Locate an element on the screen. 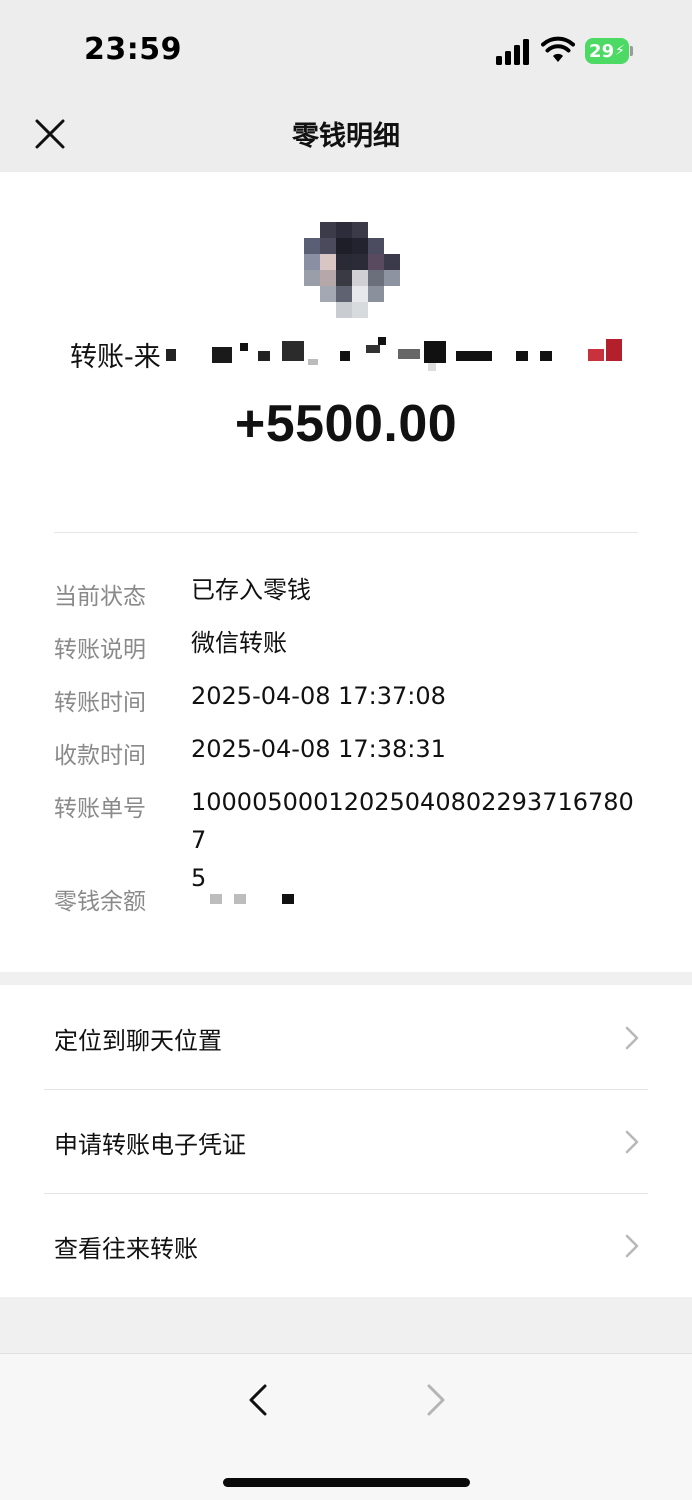 The image size is (692, 1500). nav-bar: 零钱明细 is located at coordinates (346, 136).